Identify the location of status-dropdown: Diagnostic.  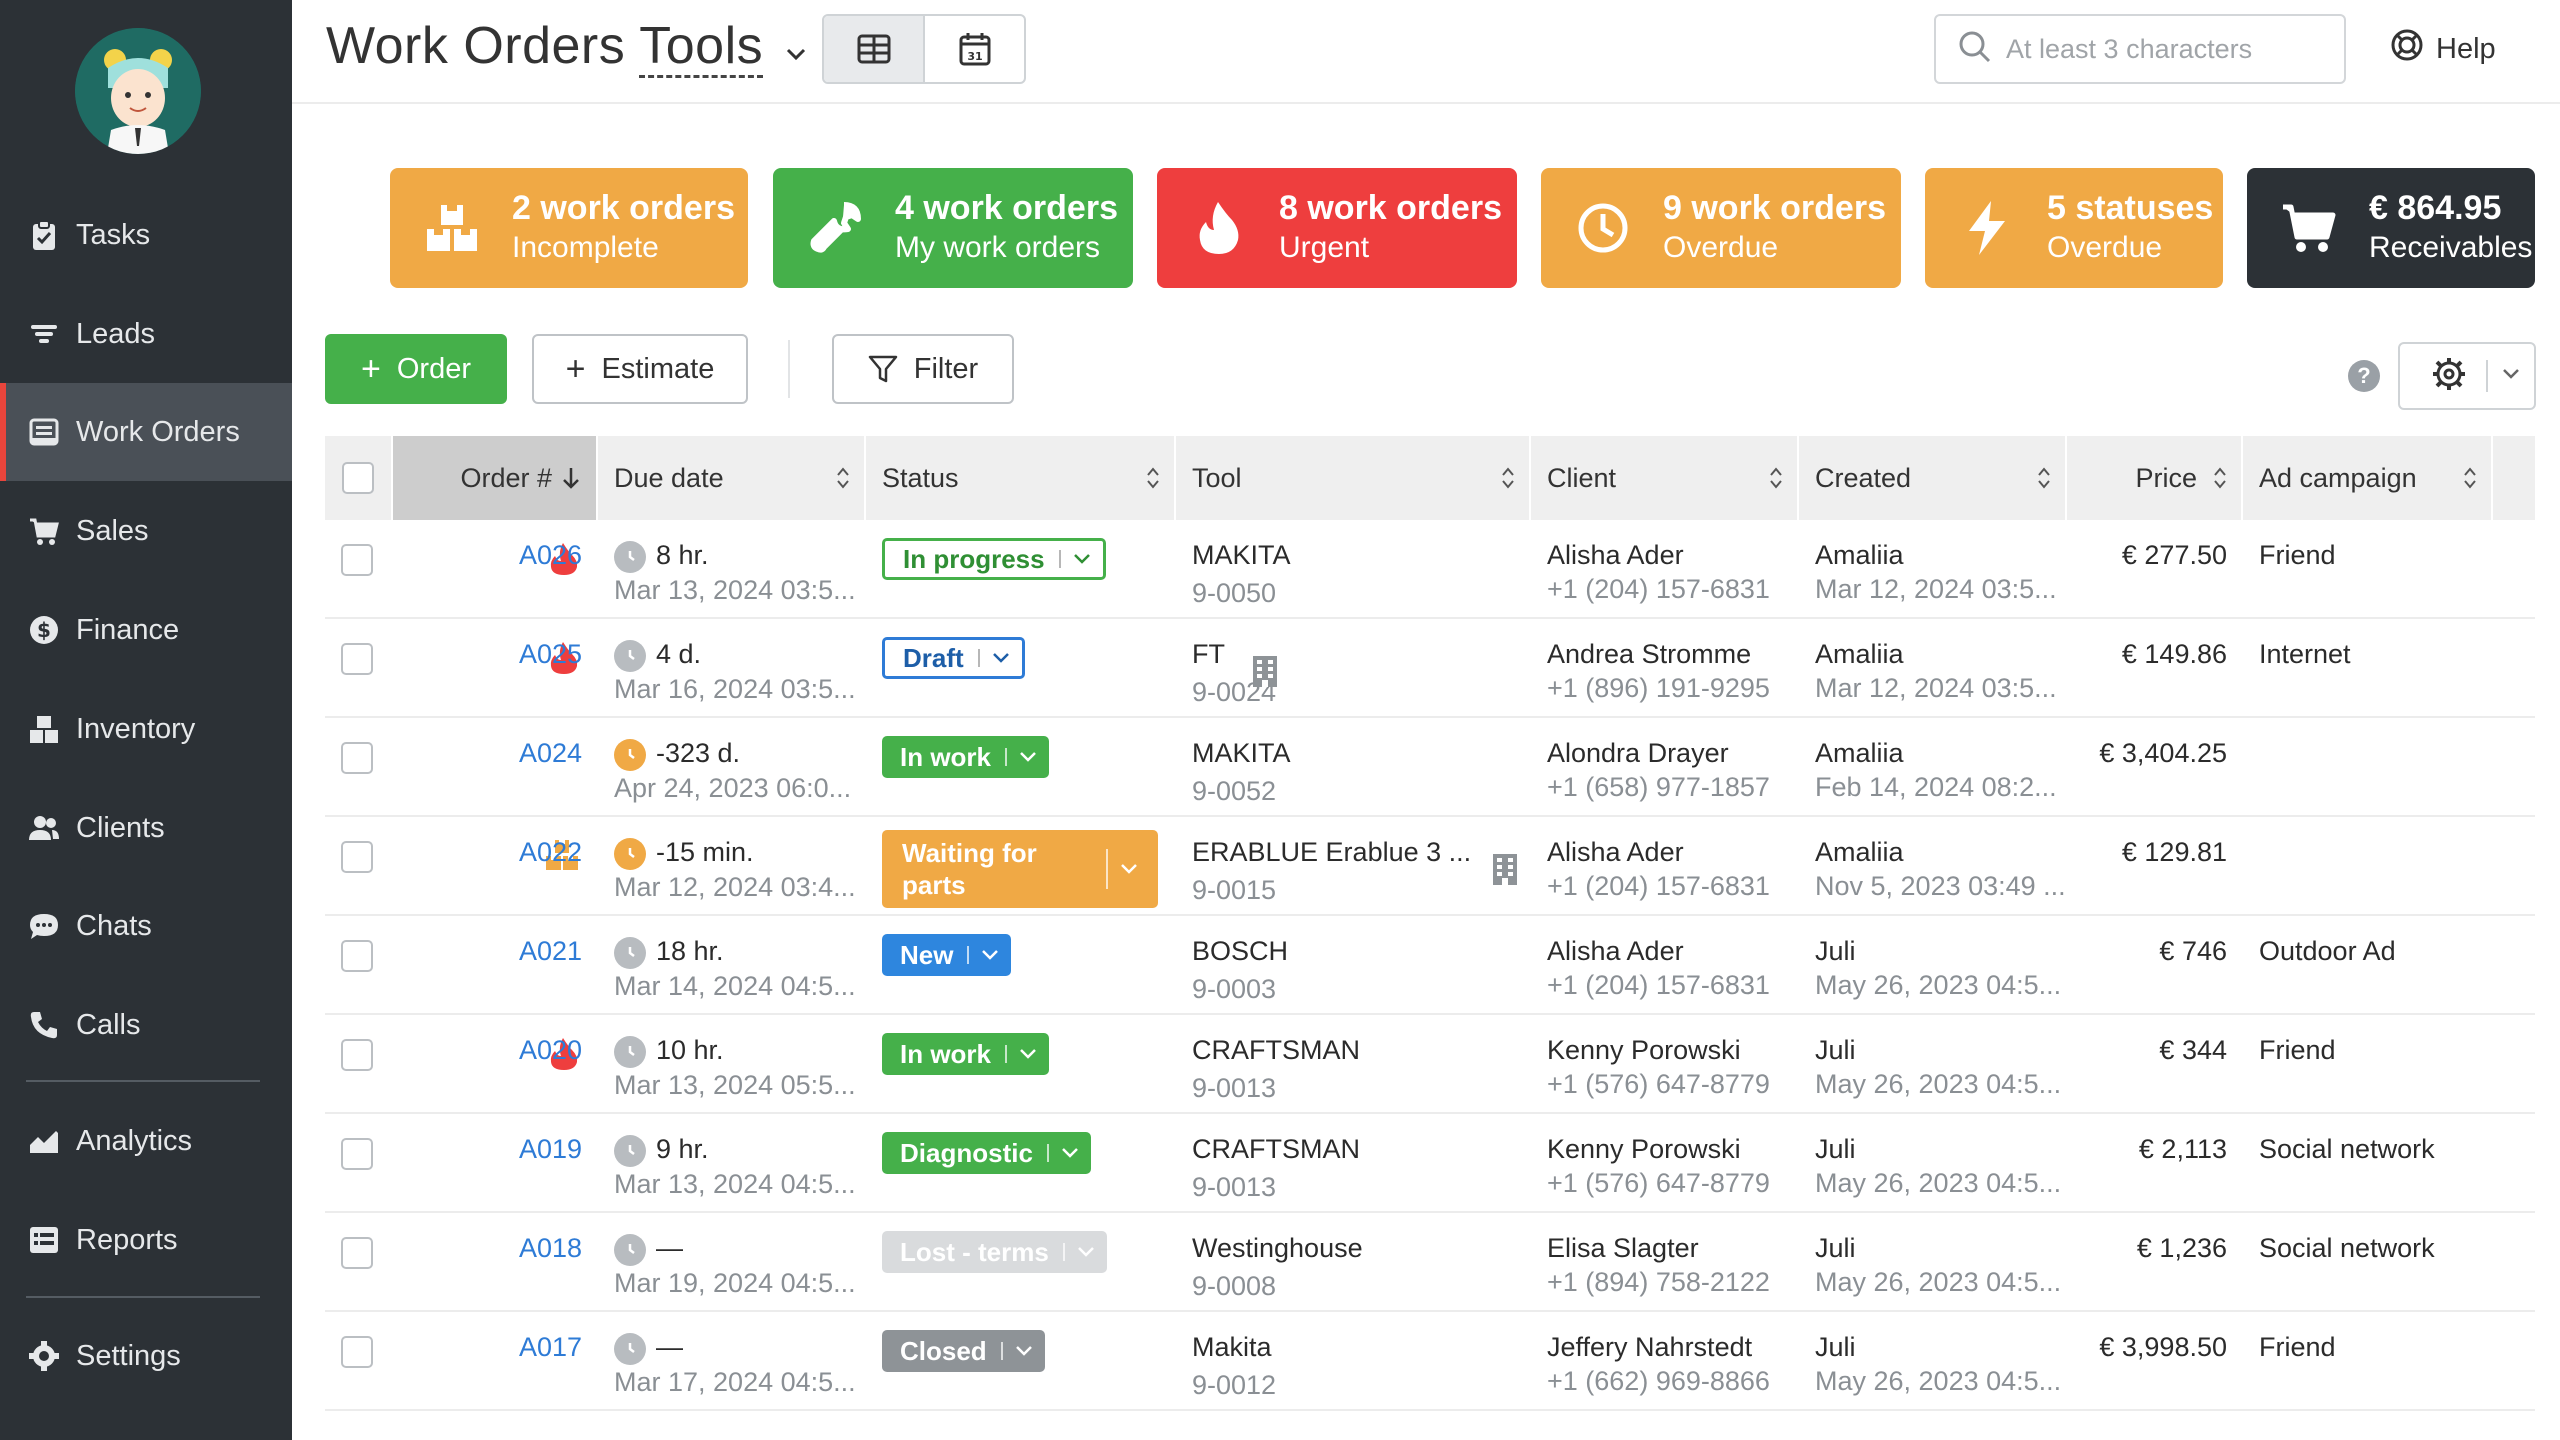
(986, 1153).